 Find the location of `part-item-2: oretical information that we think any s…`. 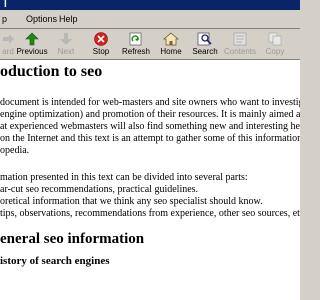

part-item-2: oretical information that we think any s… is located at coordinates (131, 201).